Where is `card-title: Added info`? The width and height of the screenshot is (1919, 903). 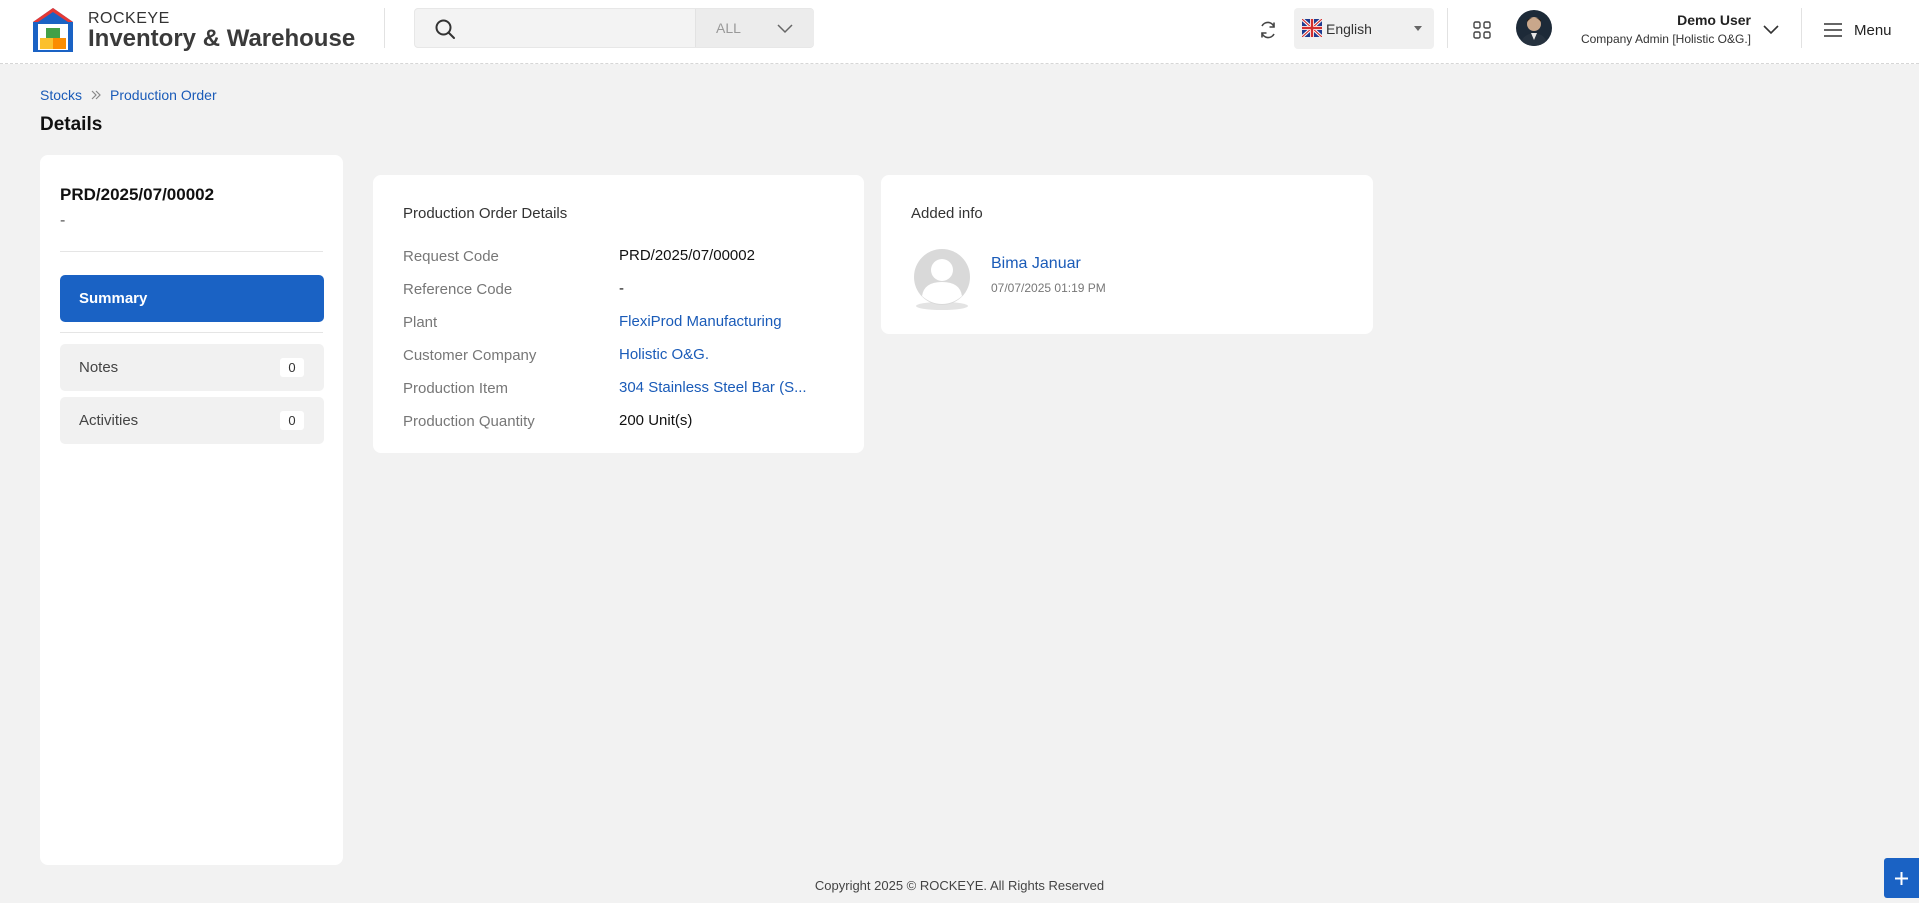
card-title: Added info is located at coordinates (947, 213).